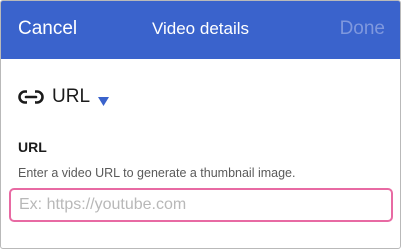 The width and height of the screenshot is (401, 249). Describe the element at coordinates (31, 97) in the screenshot. I see `link-icon` at that location.